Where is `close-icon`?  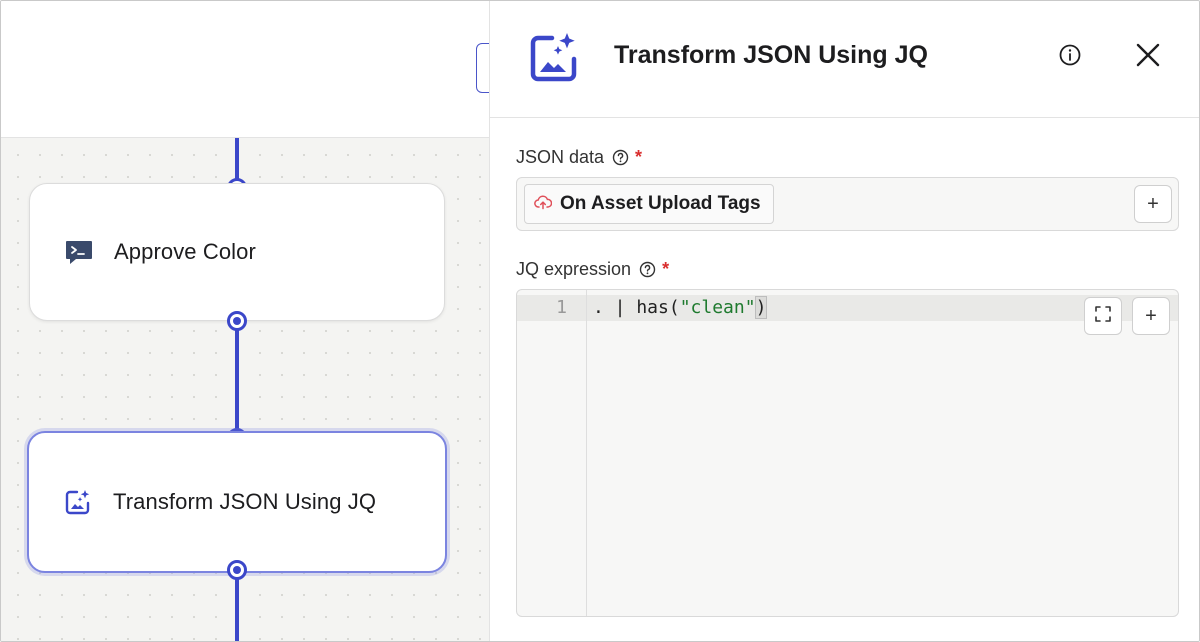
close-icon is located at coordinates (1148, 57).